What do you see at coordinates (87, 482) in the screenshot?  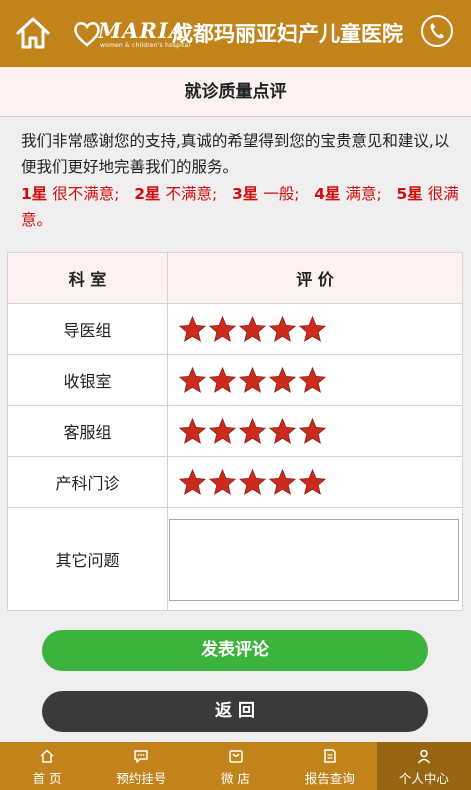 I see `dept-name: 产科门诊` at bounding box center [87, 482].